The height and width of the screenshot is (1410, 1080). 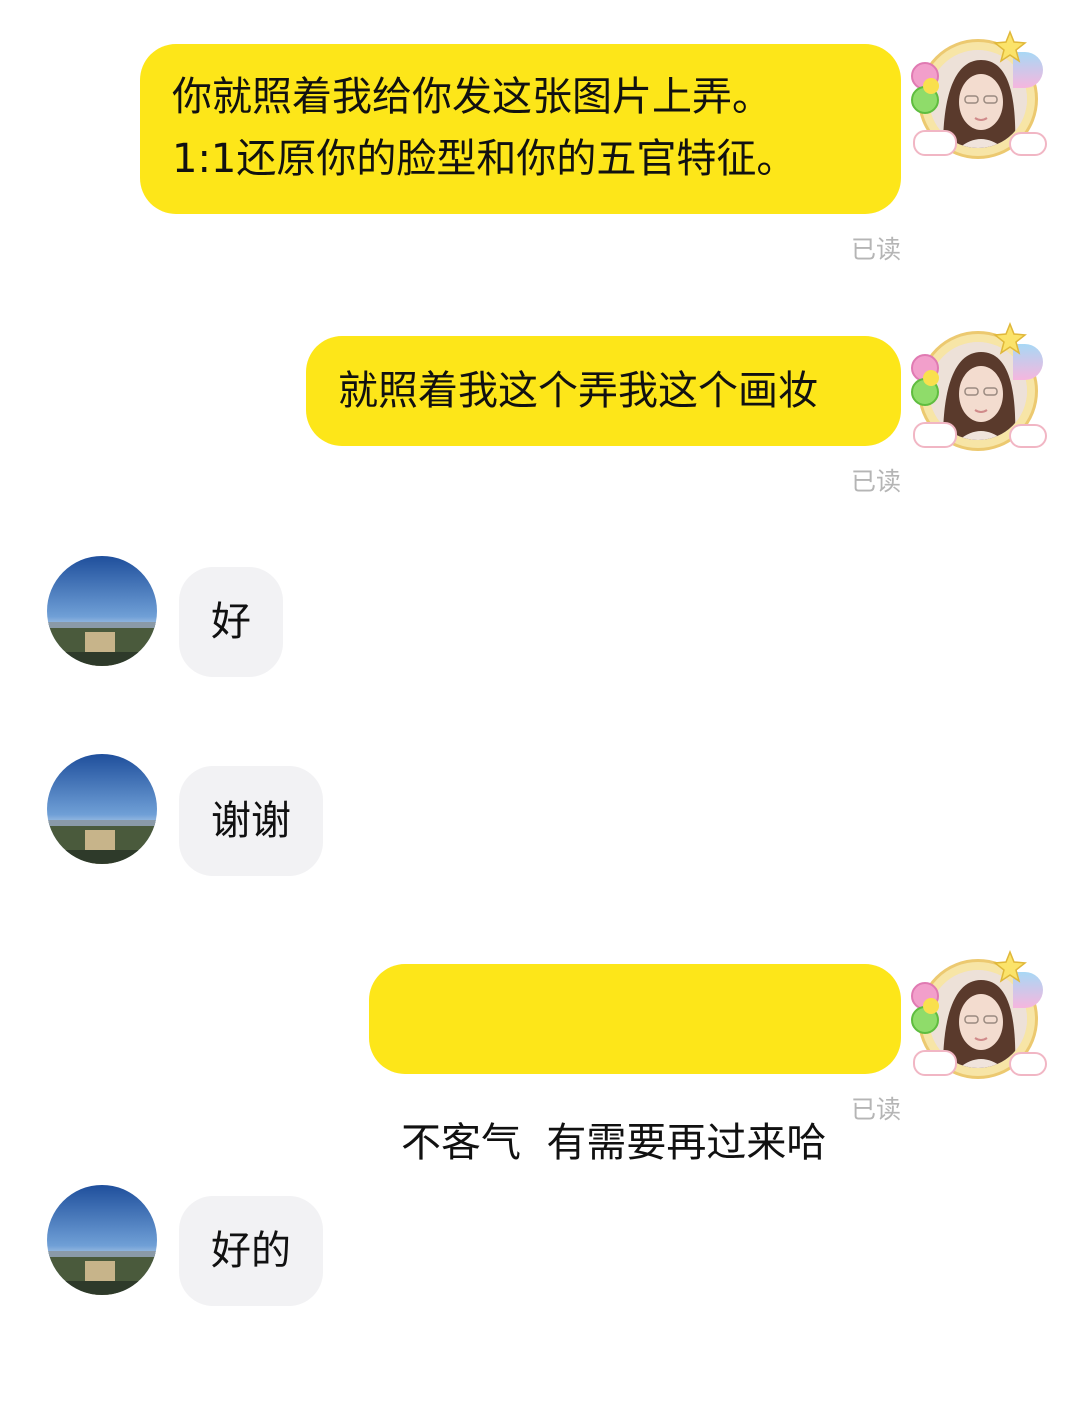 I want to click on message-text: 好, so click(x=231, y=622).